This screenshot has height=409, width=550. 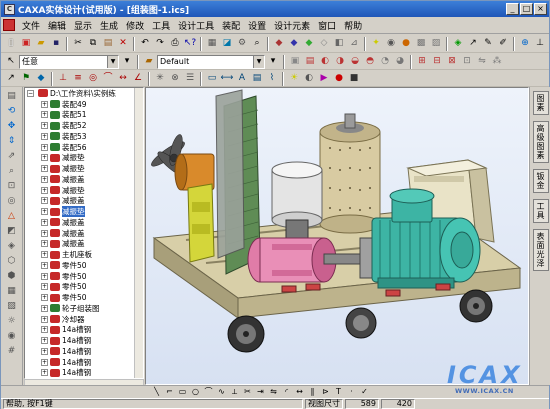 What do you see at coordinates (234, 392) in the screenshot?
I see `offset-icon: ⟂` at bounding box center [234, 392].